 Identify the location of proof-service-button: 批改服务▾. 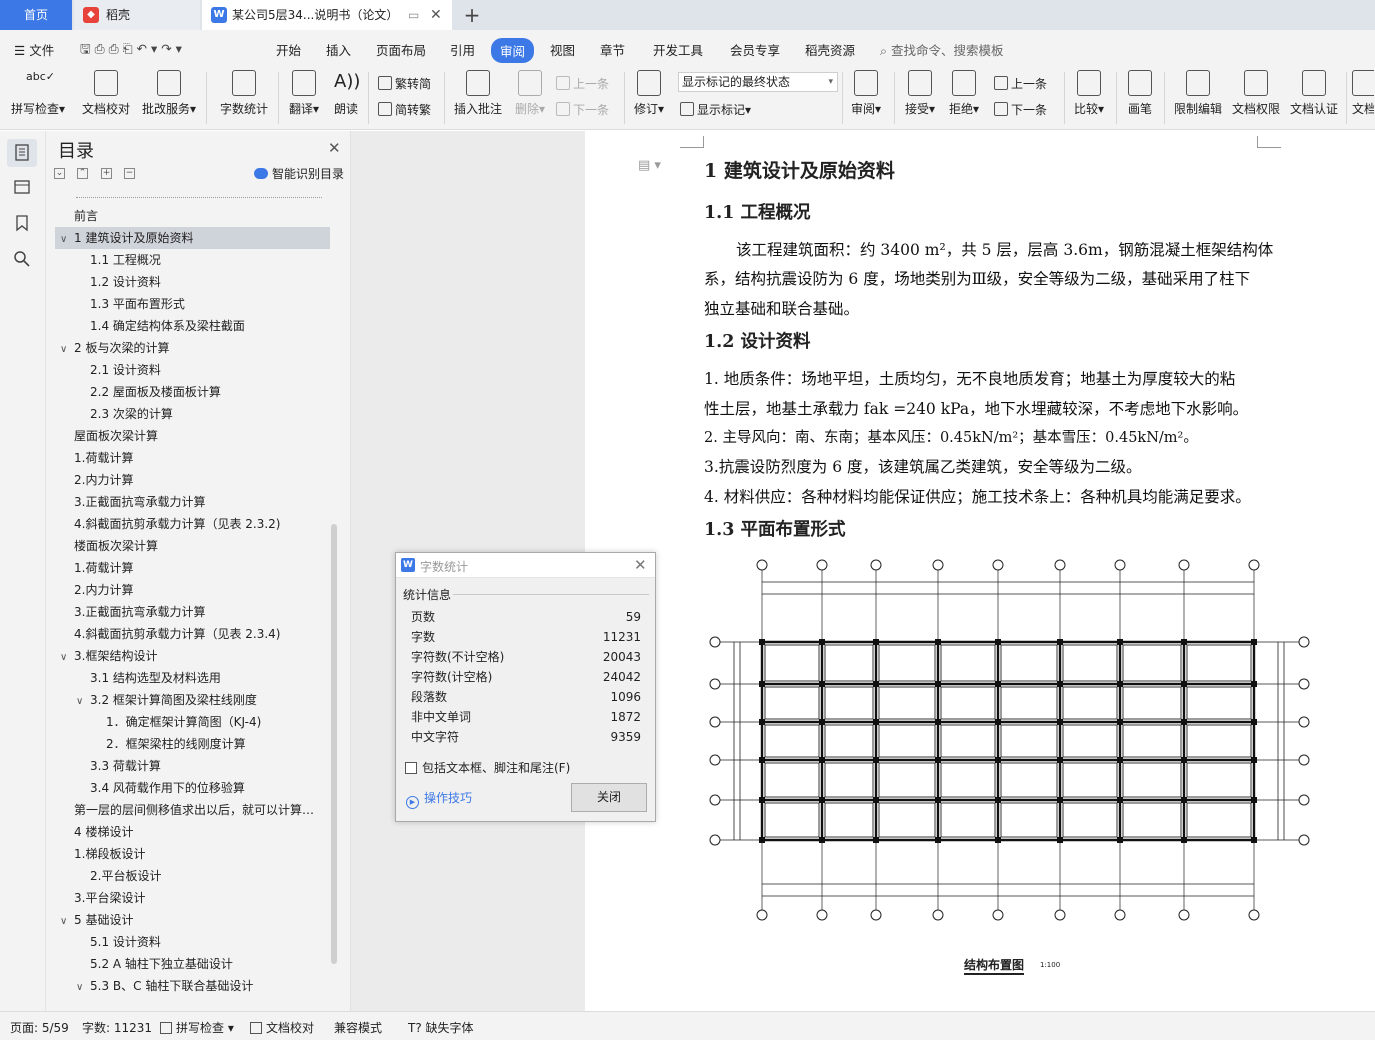
(169, 93).